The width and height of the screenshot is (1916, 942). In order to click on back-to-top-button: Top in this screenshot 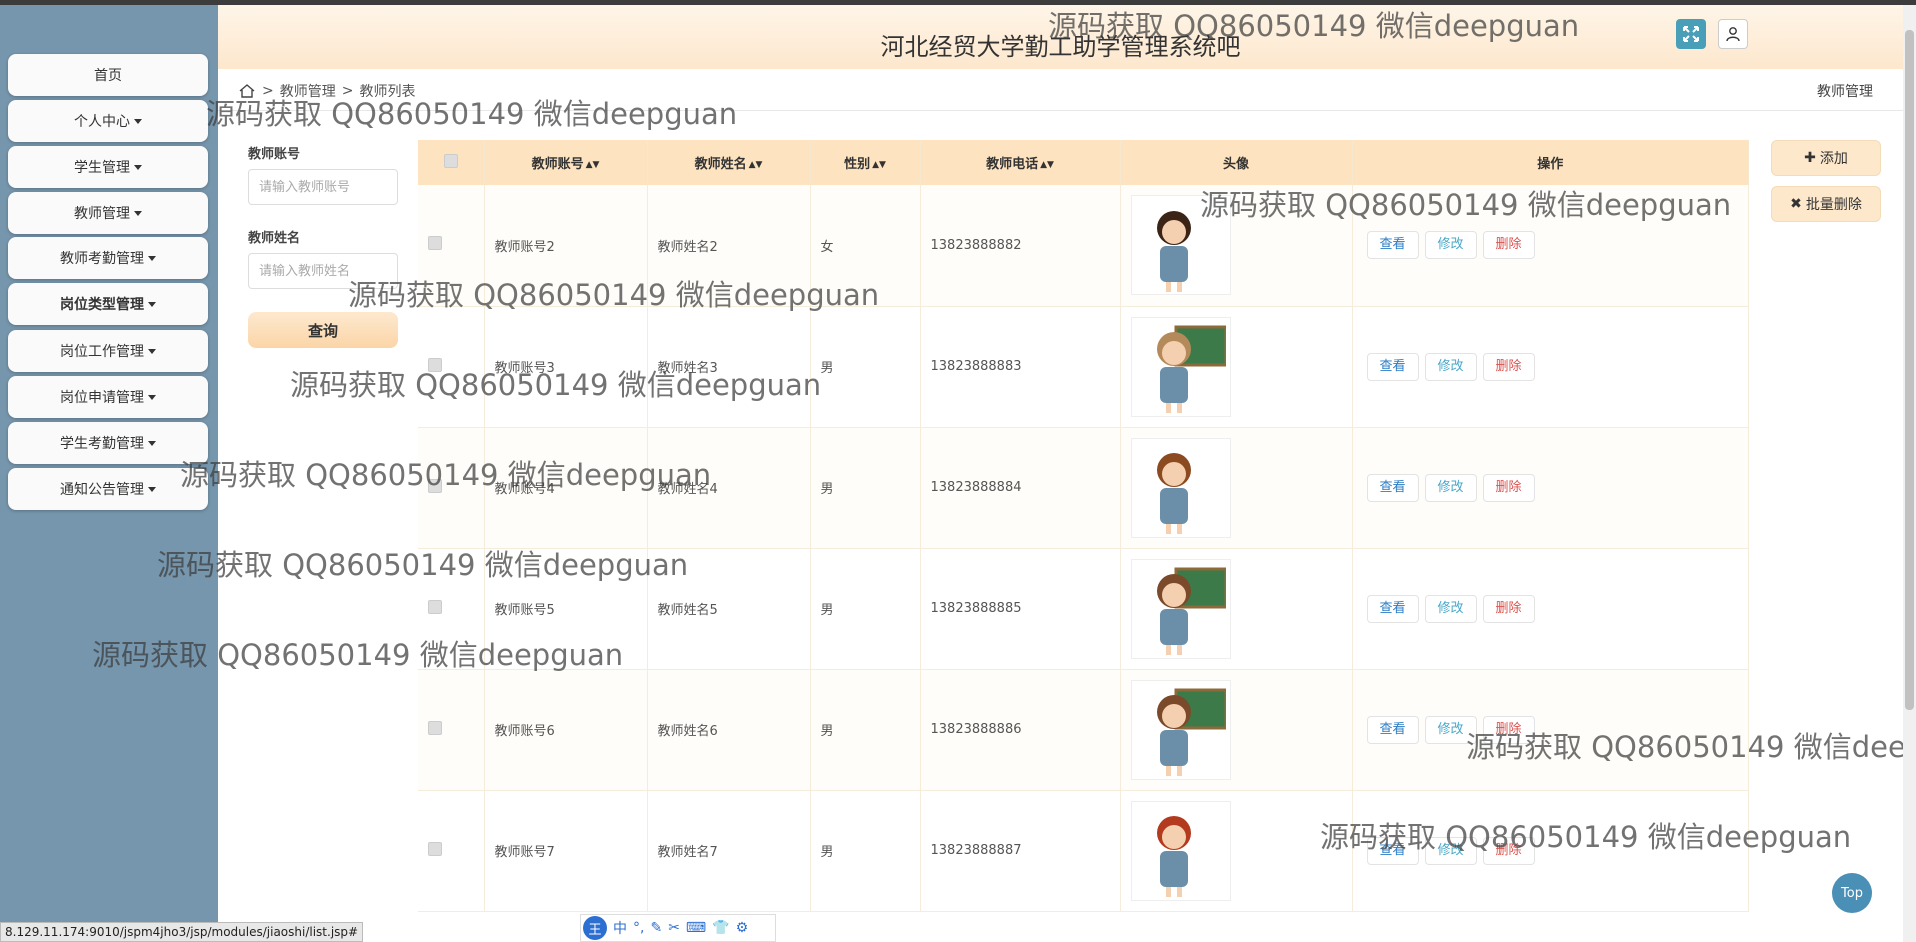, I will do `click(1852, 893)`.